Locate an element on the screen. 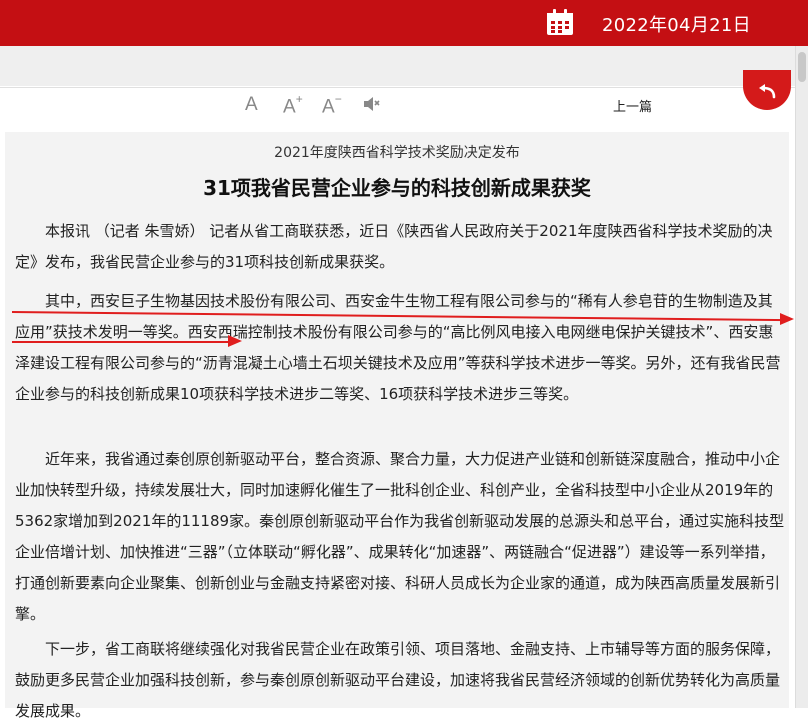 This screenshot has width=808, height=727. publish-date: 2022年04月21日 is located at coordinates (676, 25).